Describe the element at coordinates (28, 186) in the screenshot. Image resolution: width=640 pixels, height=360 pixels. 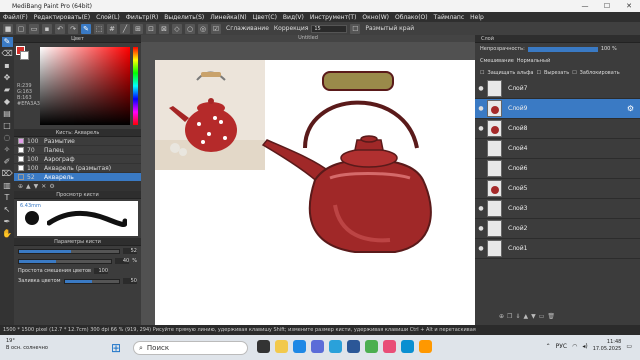
I see `move-up-icon: ▲` at that location.